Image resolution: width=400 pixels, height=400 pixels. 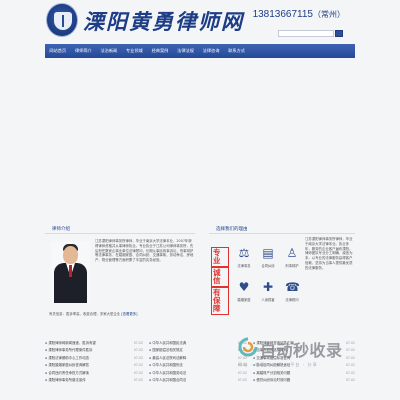 I want to click on nav-item-home: 网站首页, so click(x=58, y=51).